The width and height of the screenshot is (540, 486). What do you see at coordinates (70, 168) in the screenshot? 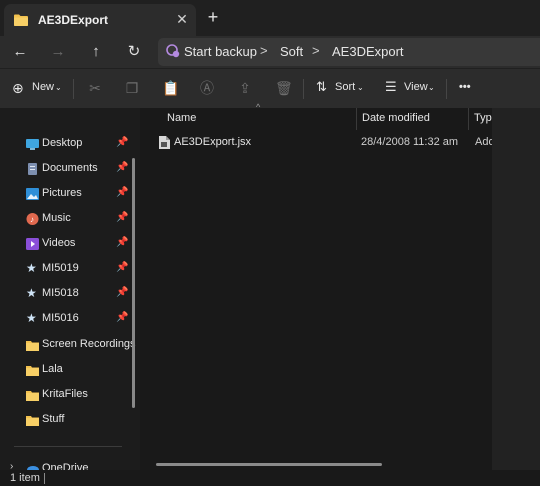
I see `sidebar-item-label: Documents` at bounding box center [70, 168].